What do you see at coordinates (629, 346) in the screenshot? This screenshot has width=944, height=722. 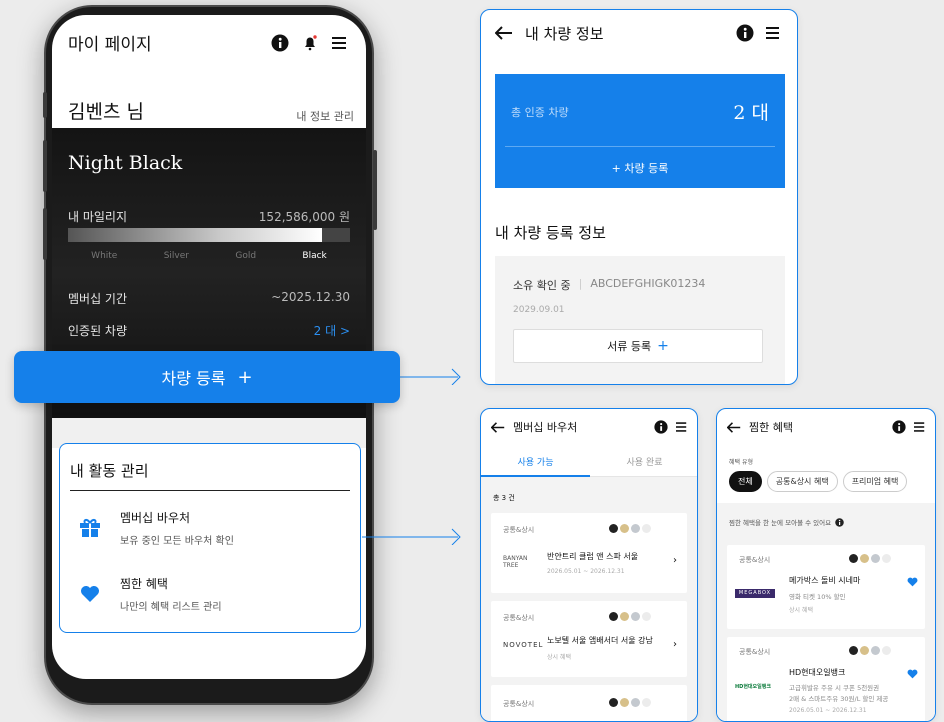 I see `document-register-label: 서류 등록` at bounding box center [629, 346].